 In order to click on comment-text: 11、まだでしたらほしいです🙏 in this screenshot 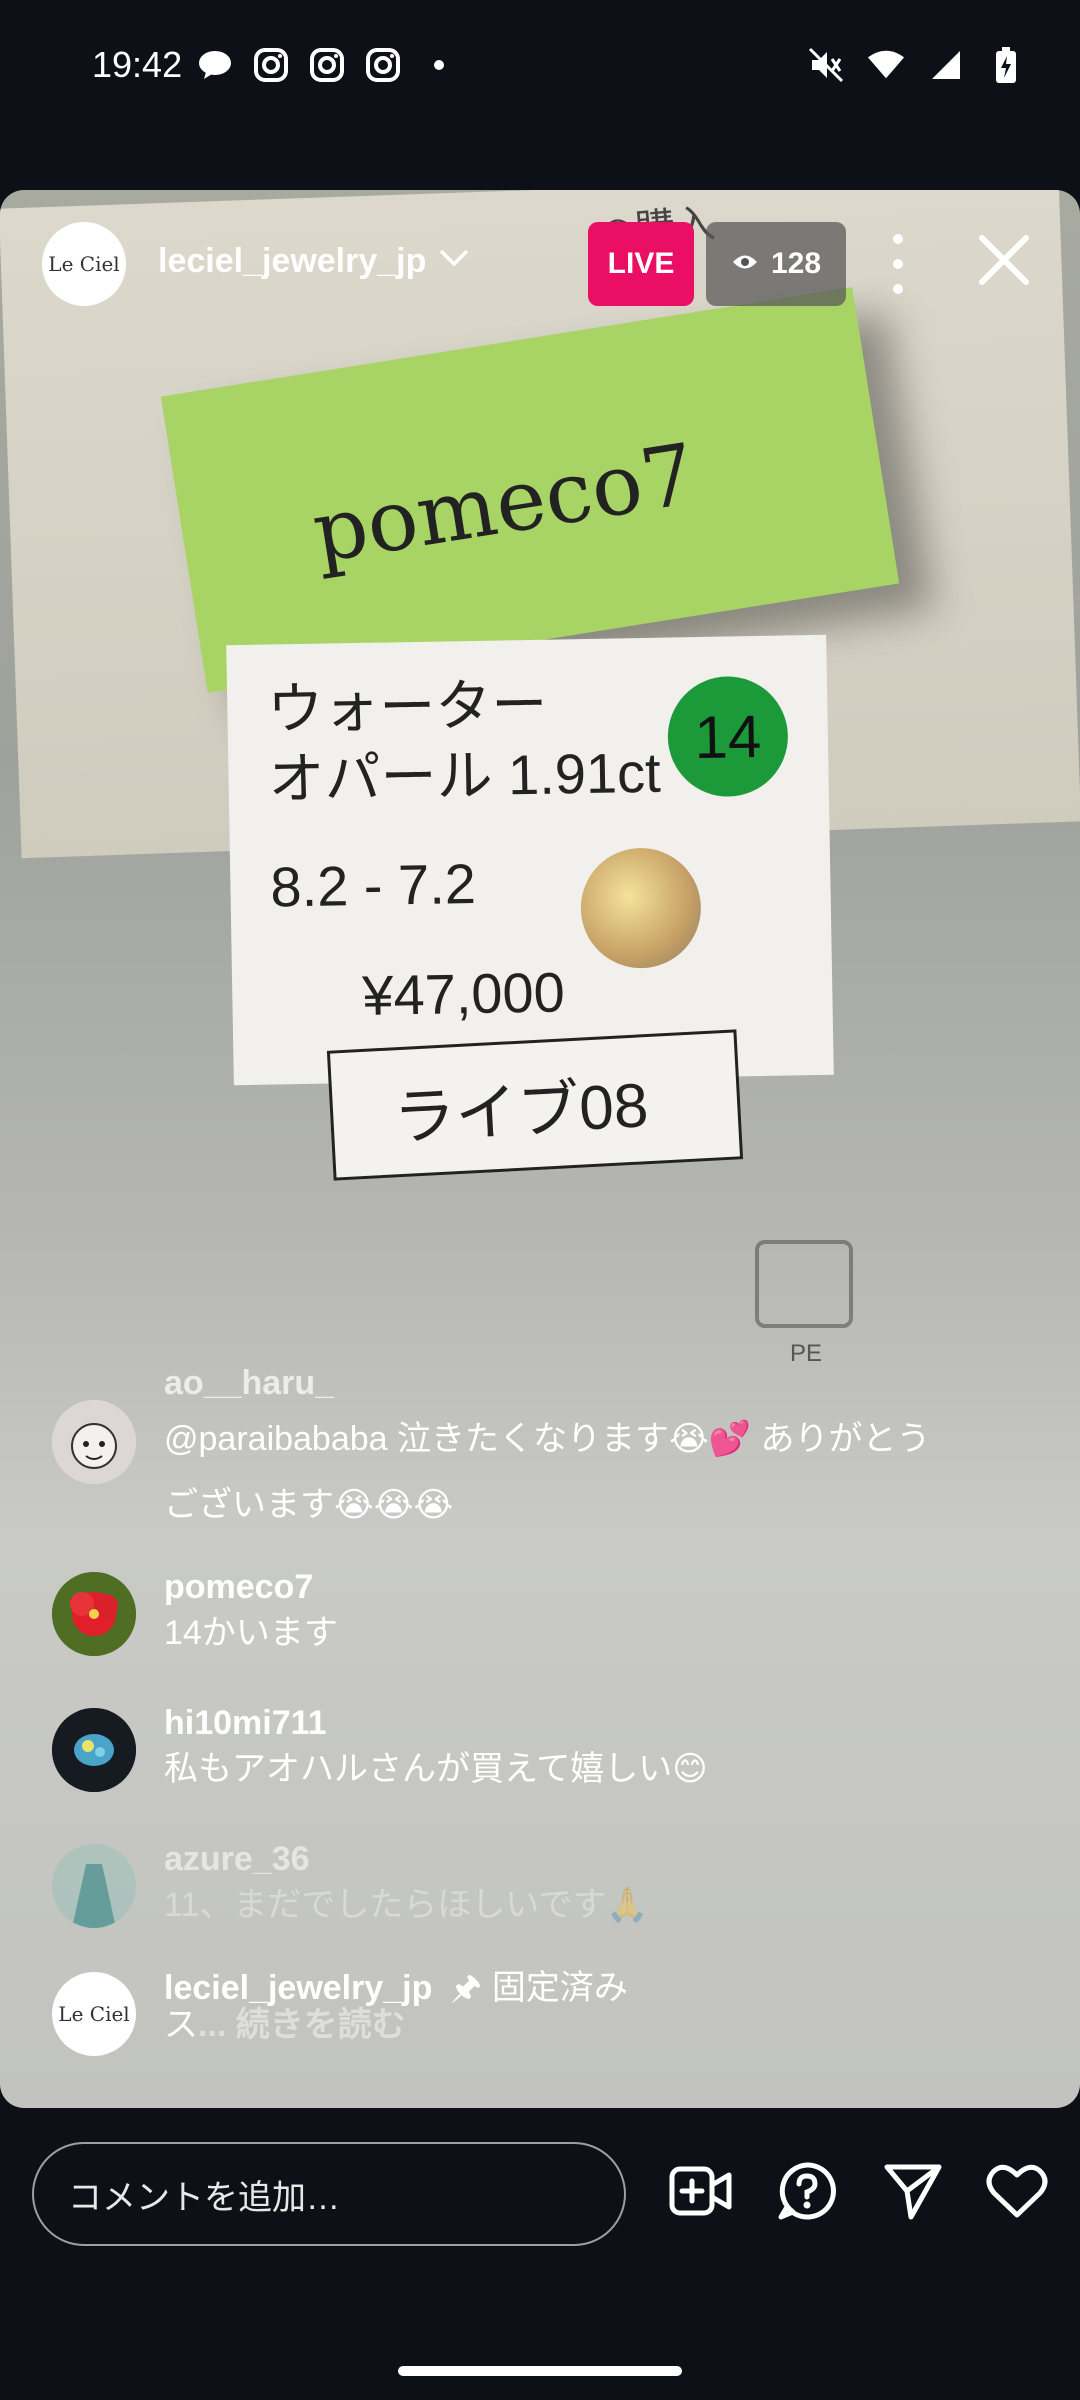, I will do `click(406, 1905)`.